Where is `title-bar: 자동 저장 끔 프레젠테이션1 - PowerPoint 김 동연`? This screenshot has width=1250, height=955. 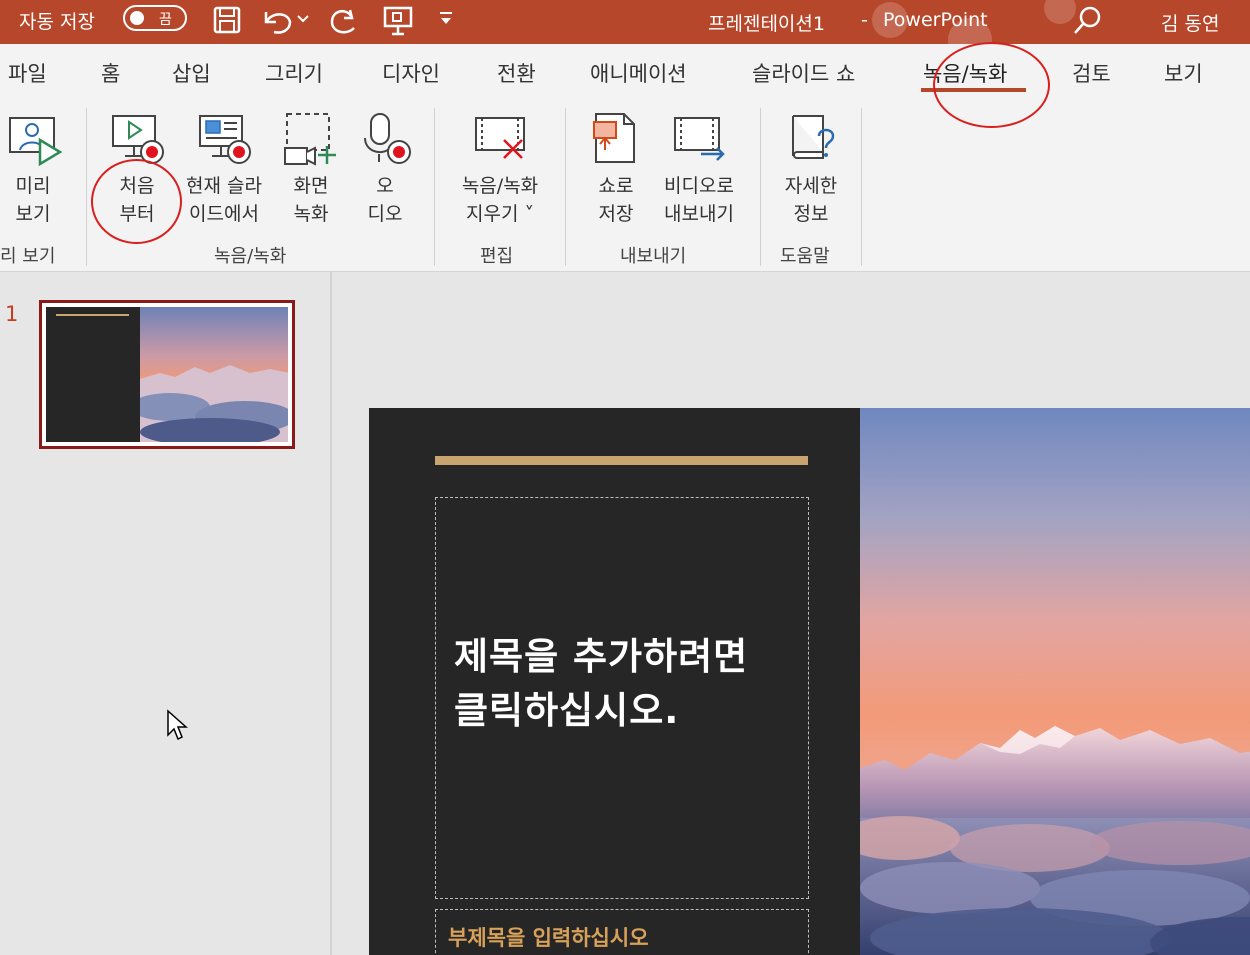
title-bar: 자동 저장 끔 프레젠테이션1 - PowerPoint 김 동연 is located at coordinates (625, 22).